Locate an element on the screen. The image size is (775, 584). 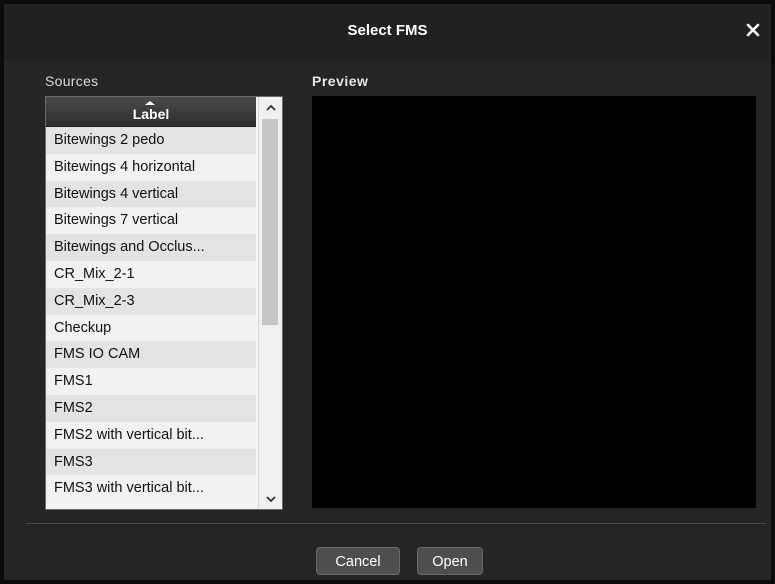
sources-scrollbar is located at coordinates (270, 303).